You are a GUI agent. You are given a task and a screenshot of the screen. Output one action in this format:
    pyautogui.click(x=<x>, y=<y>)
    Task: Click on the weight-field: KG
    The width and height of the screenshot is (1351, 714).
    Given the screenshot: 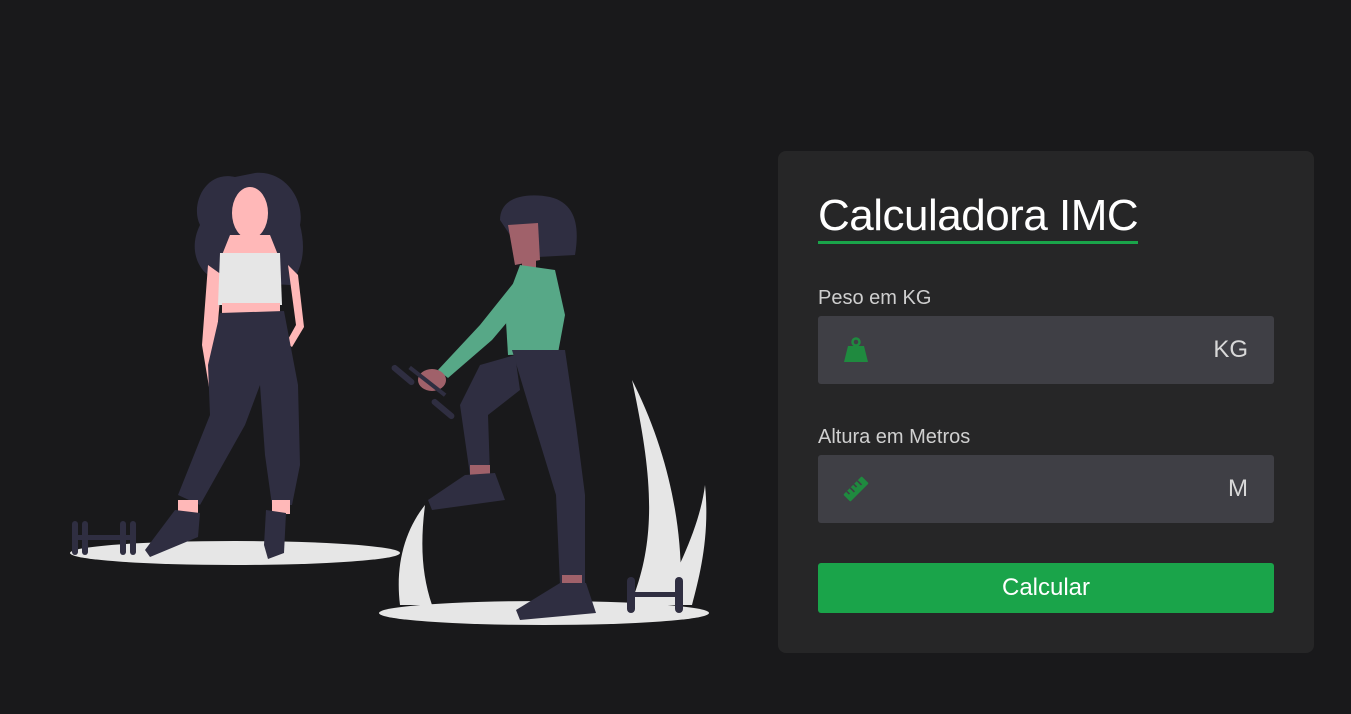 What is the action you would take?
    pyautogui.click(x=1046, y=351)
    